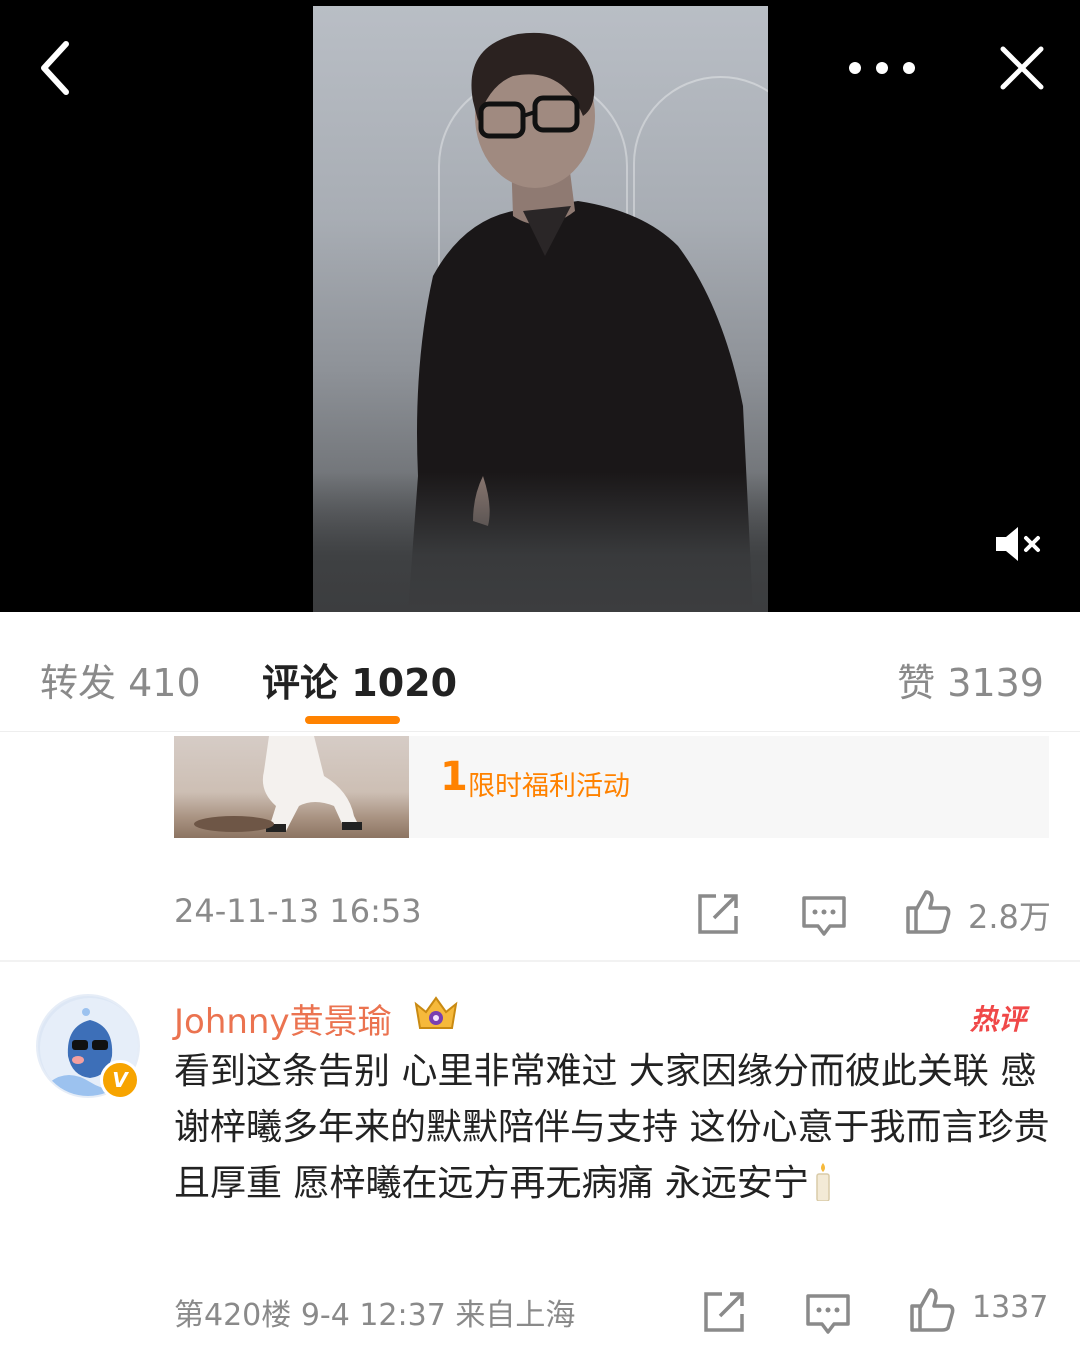 The image size is (1080, 1356). Describe the element at coordinates (300, 683) in the screenshot. I see `tab-comment-label: 评论` at that location.